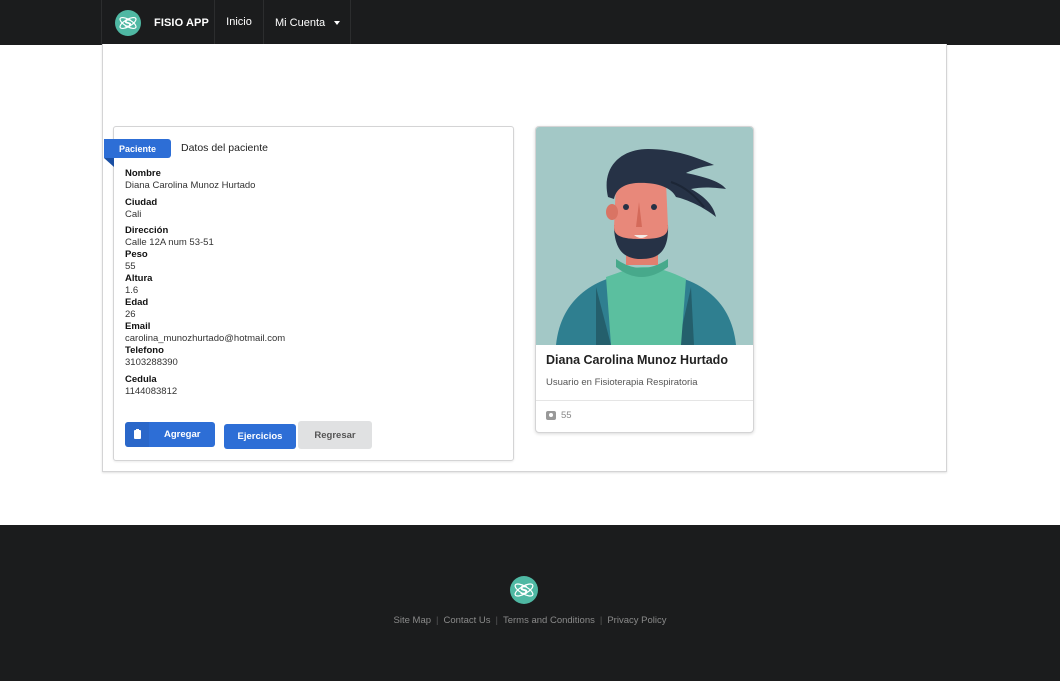 This screenshot has height=681, width=1060. I want to click on app-logo-icon: S, so click(128, 22).